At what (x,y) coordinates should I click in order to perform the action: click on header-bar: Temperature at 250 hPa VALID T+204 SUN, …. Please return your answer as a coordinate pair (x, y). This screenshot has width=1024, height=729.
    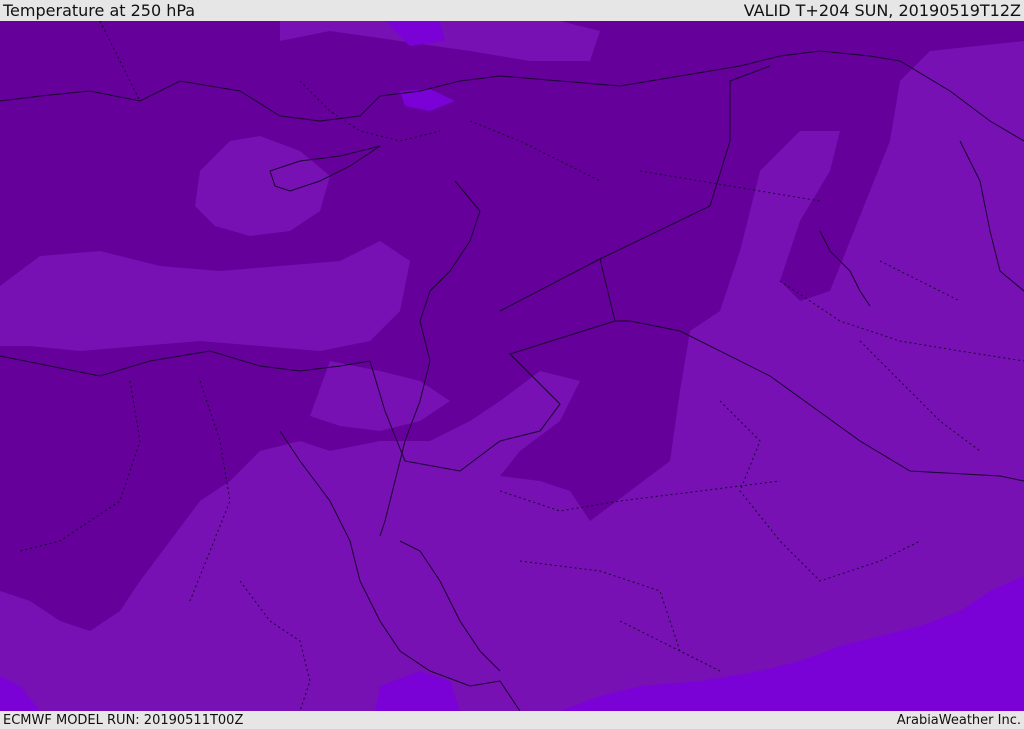
    Looking at the image, I should click on (512, 10).